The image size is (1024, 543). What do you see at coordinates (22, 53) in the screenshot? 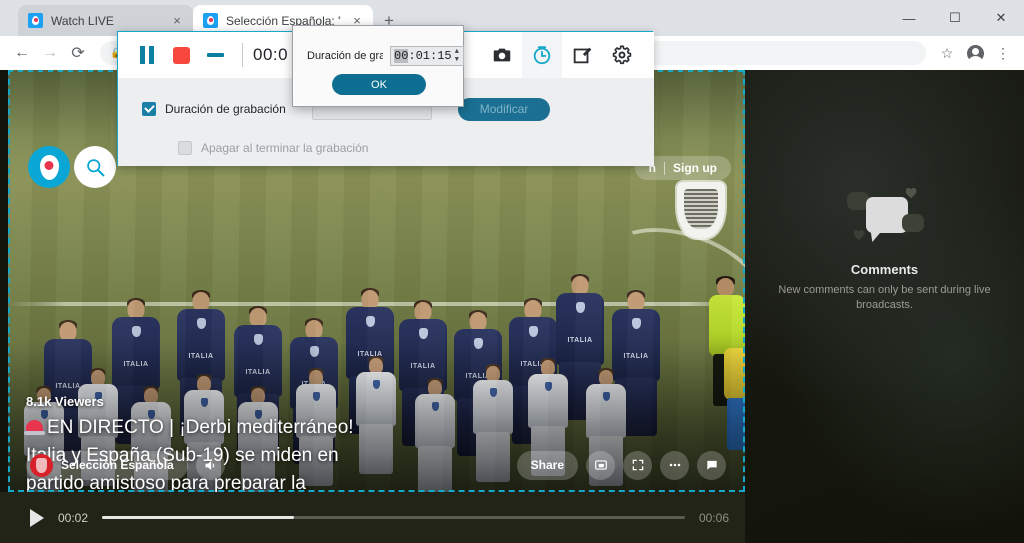
I see `back-button: ←` at bounding box center [22, 53].